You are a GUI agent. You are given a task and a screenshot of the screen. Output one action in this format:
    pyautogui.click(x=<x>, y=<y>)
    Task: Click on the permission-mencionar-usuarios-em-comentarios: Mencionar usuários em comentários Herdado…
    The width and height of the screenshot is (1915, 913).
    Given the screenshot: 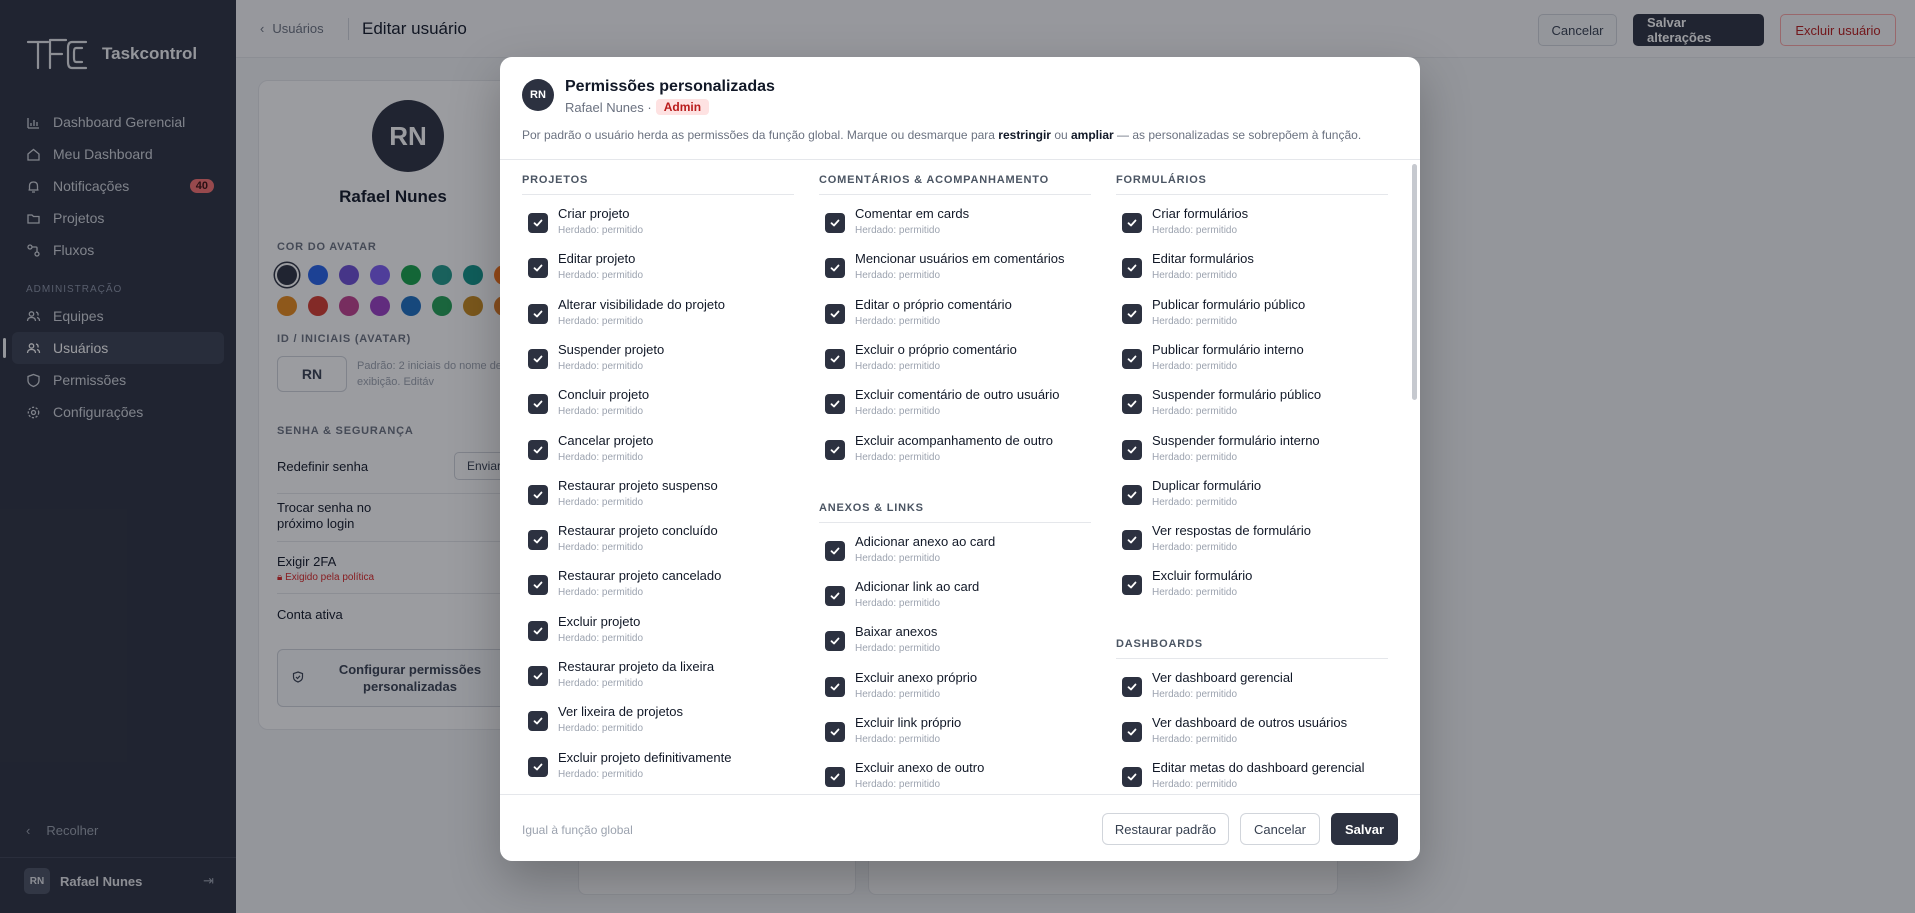 What is the action you would take?
    pyautogui.click(x=955, y=267)
    